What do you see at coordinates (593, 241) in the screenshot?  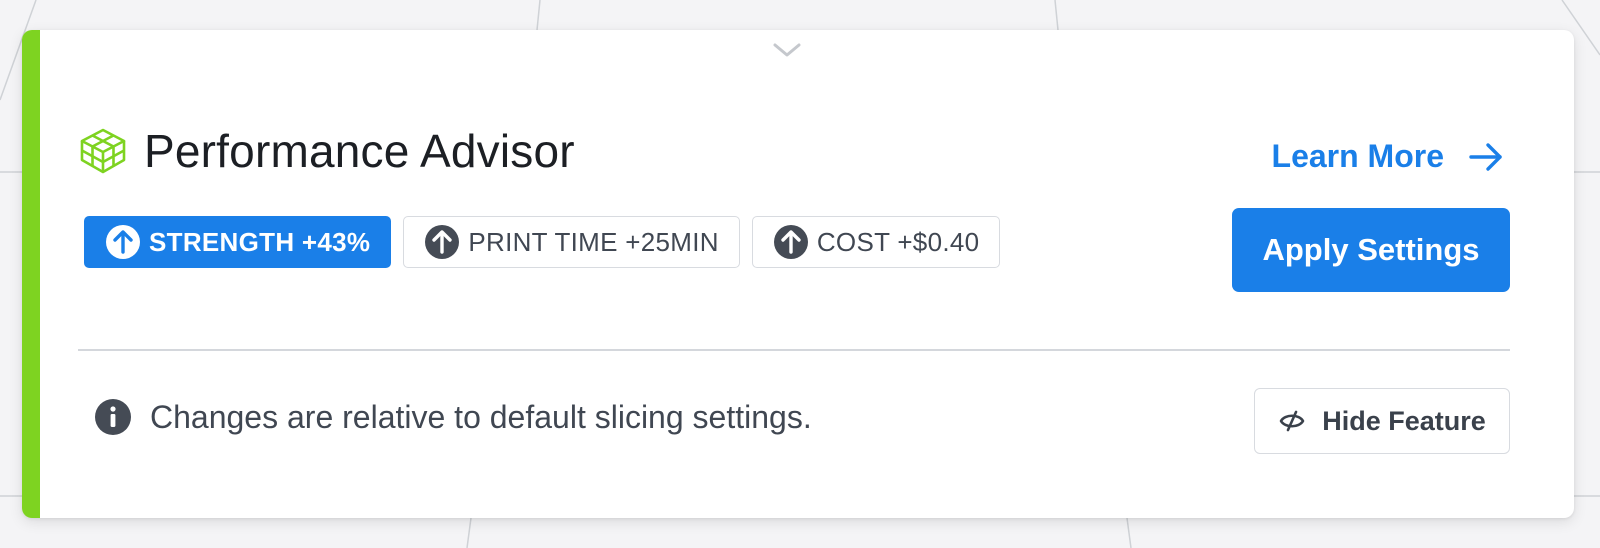 I see `metric-label: PRINT TIME +25MIN` at bounding box center [593, 241].